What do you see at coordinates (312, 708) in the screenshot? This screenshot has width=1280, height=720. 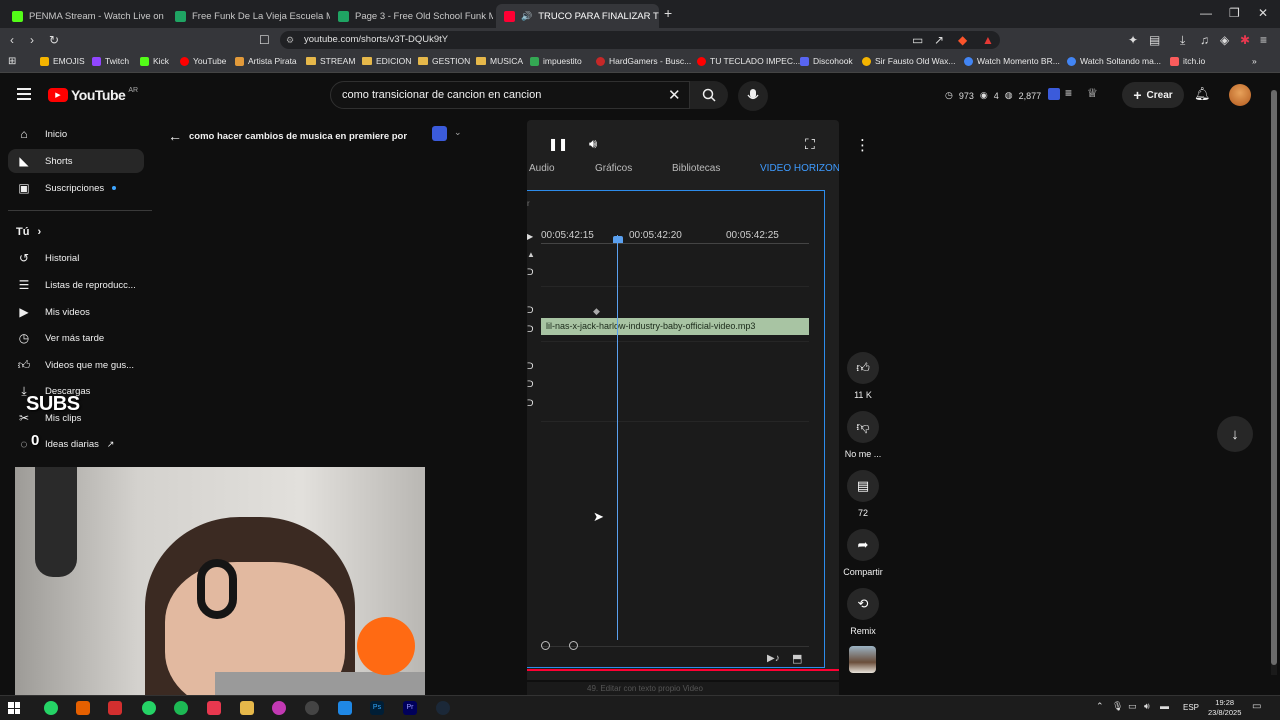 I see `obs-icon` at bounding box center [312, 708].